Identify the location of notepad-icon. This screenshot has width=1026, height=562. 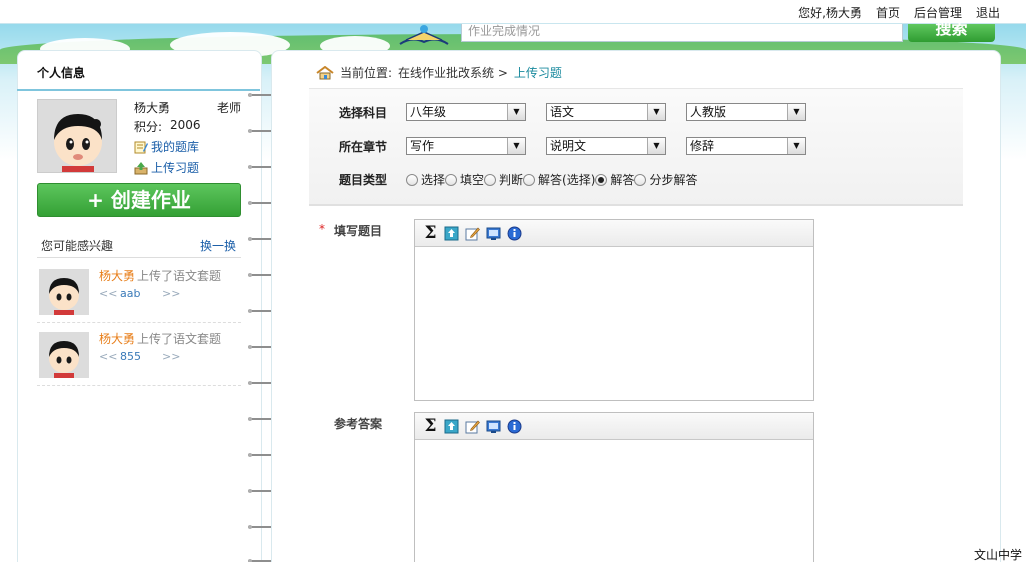
(141, 147).